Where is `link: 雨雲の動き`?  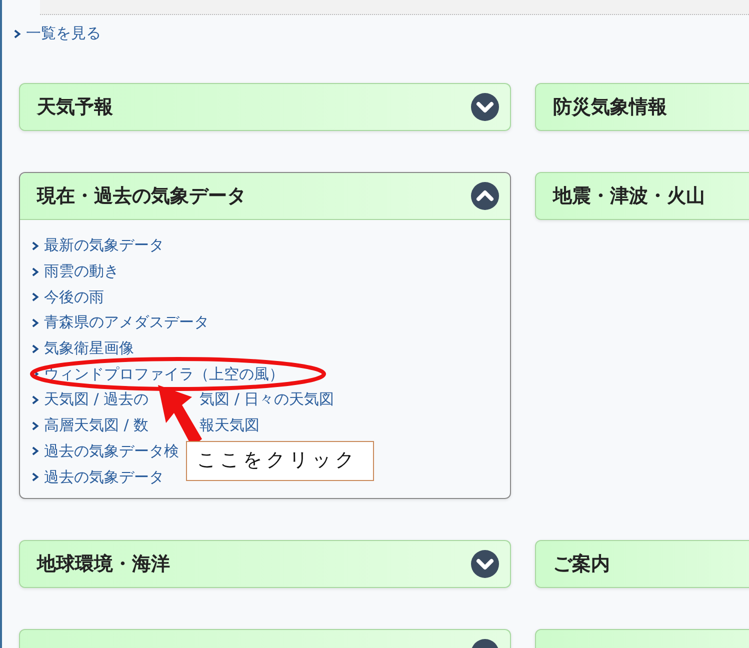
link: 雨雲の動き is located at coordinates (81, 272).